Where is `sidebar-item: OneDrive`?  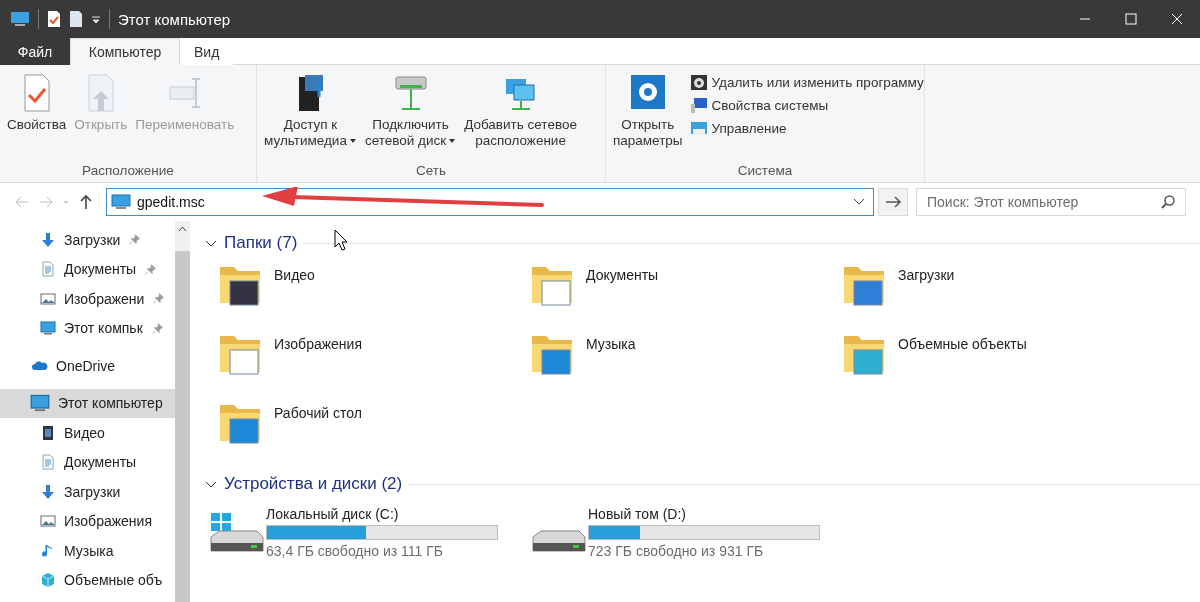 sidebar-item: OneDrive is located at coordinates (87, 366).